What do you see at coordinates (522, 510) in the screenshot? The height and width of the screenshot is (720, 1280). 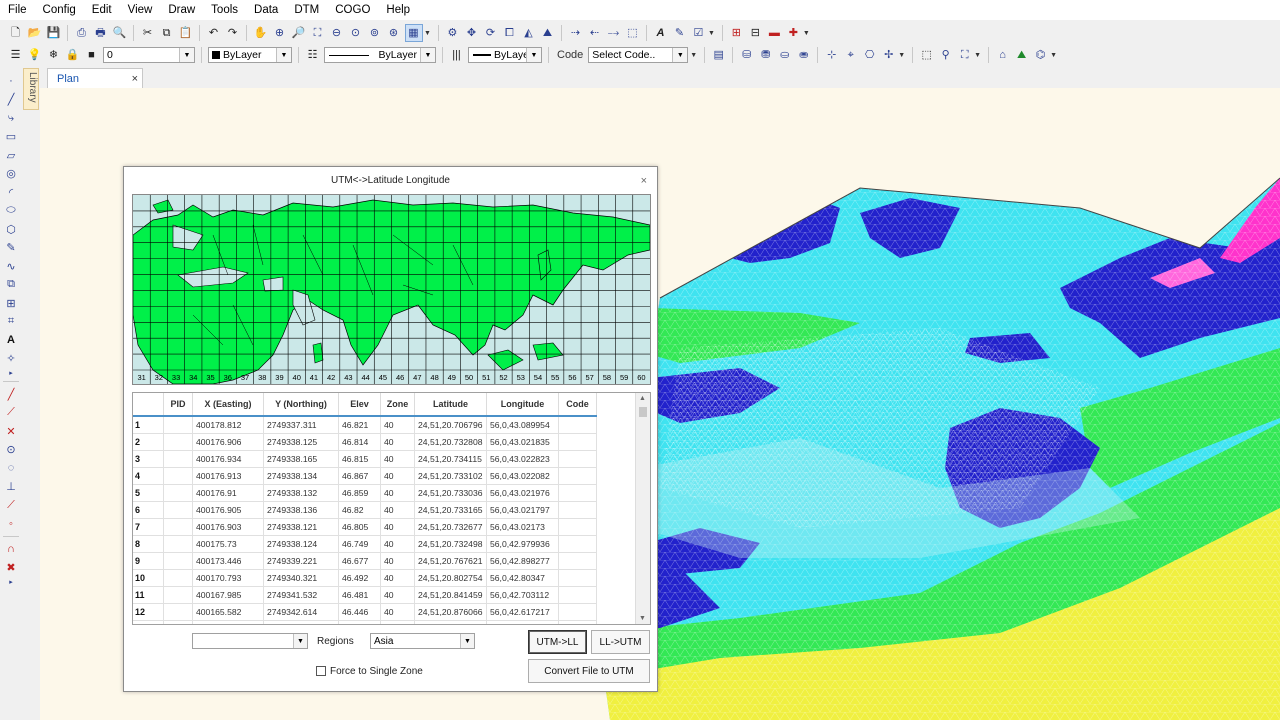 I see `cell-lon: 56,0,43.021797` at bounding box center [522, 510].